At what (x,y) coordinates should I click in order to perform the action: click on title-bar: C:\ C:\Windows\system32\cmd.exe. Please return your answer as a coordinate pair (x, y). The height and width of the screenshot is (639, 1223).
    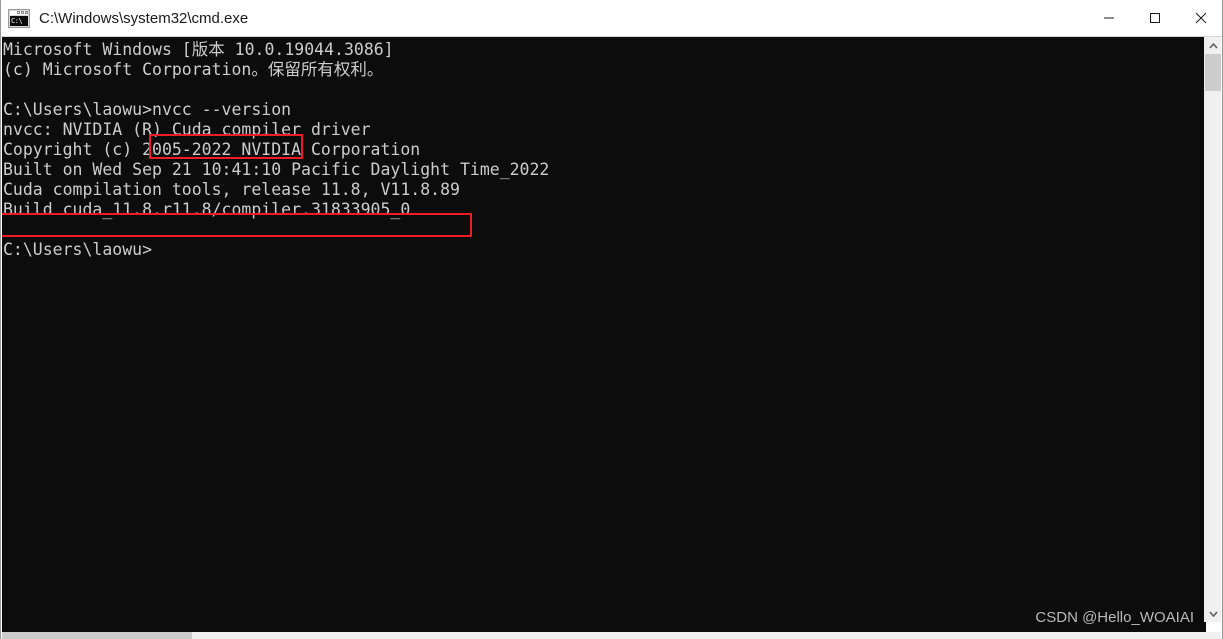
    Looking at the image, I should click on (611, 18).